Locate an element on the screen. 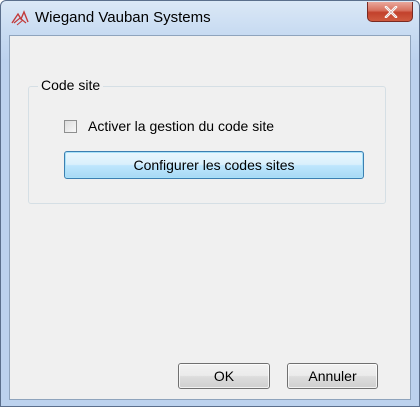  configure-site-codes-button: Configurer les codes sites is located at coordinates (214, 165).